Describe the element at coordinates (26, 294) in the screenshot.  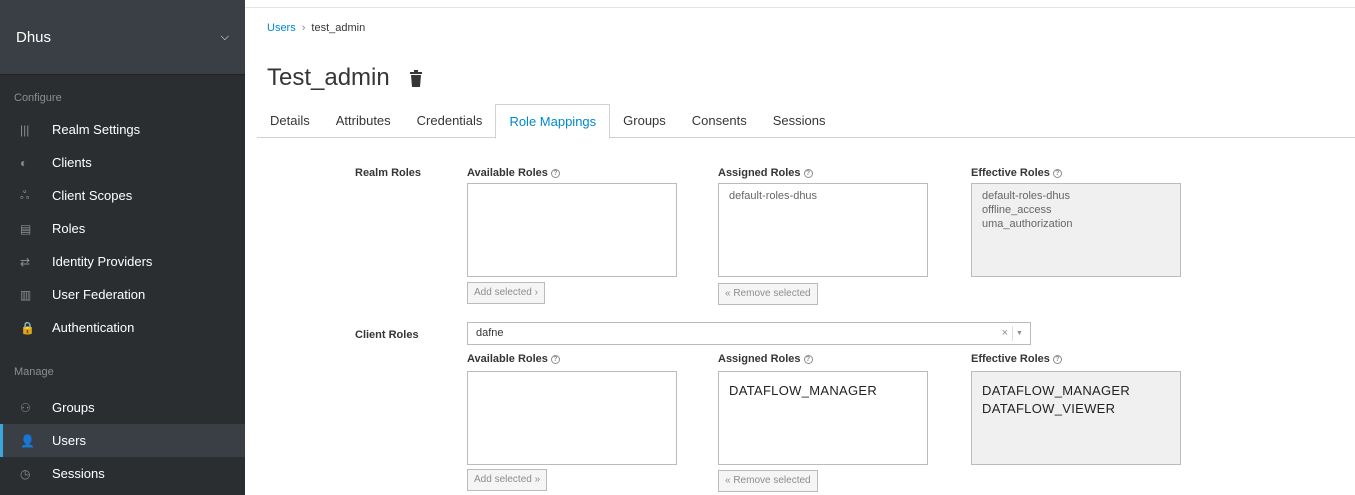
I see `user-federation-icon: ▥` at that location.